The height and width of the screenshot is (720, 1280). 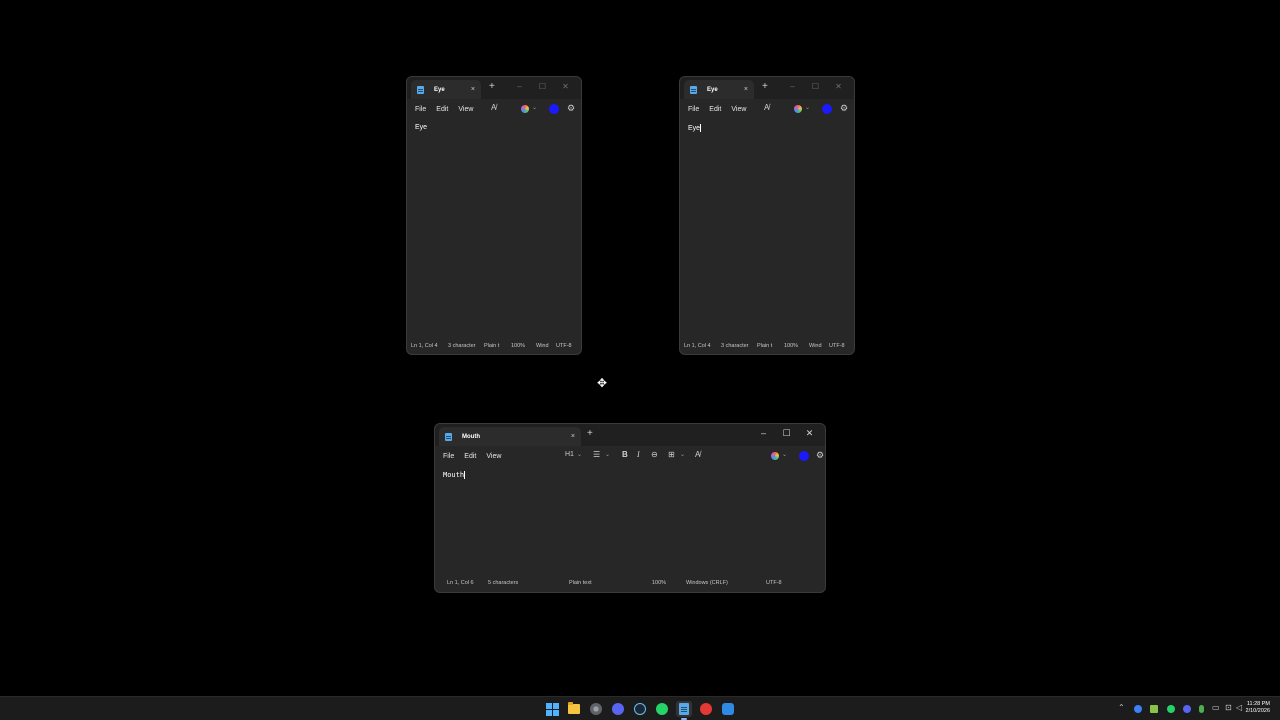 I want to click on whatsapp-icon, so click(x=662, y=709).